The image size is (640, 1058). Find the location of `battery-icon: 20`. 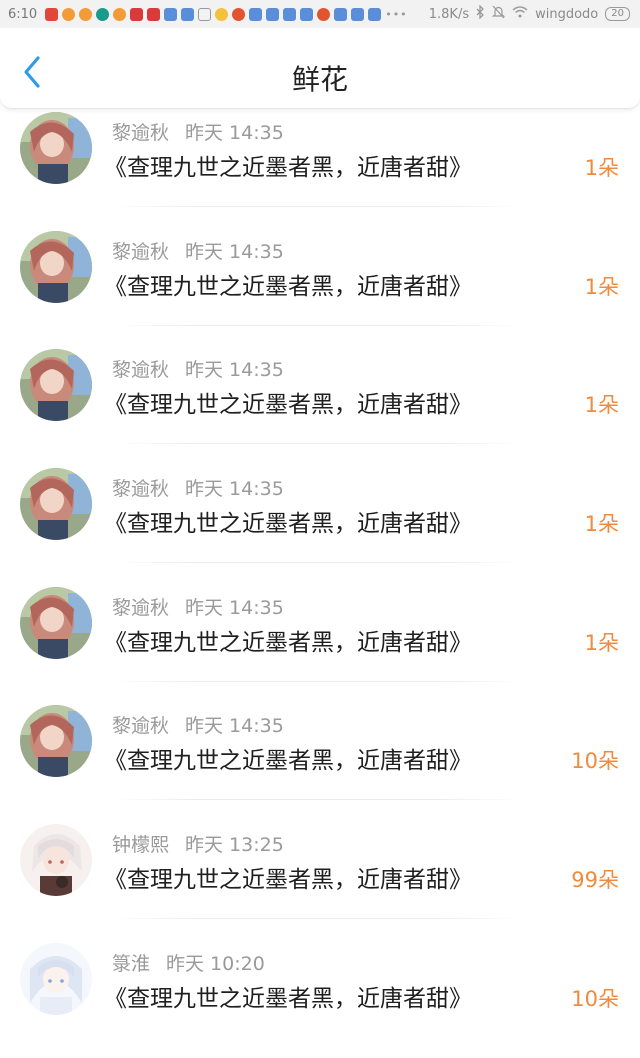

battery-icon: 20 is located at coordinates (617, 14).